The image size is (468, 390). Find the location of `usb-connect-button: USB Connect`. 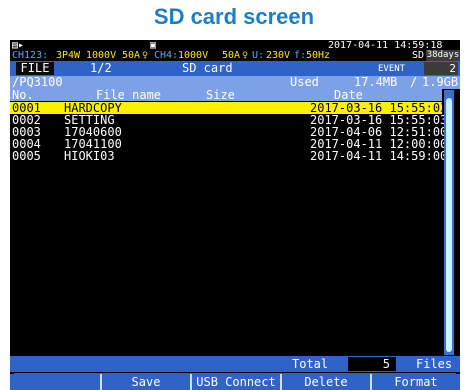

usb-connect-button: USB Connect is located at coordinates (235, 382).